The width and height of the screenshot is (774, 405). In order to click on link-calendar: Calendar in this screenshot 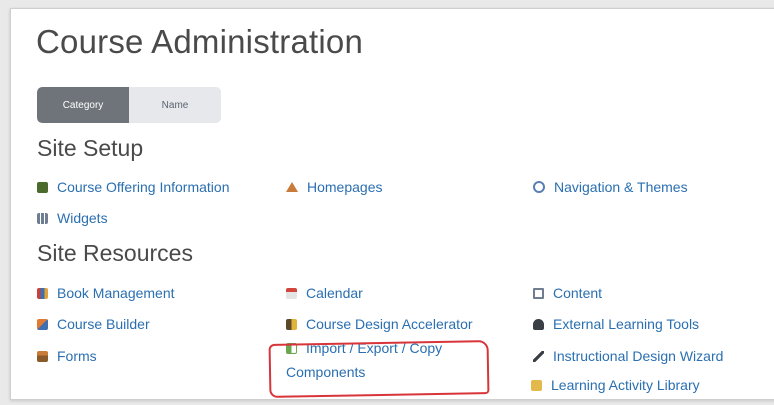, I will do `click(324, 293)`.